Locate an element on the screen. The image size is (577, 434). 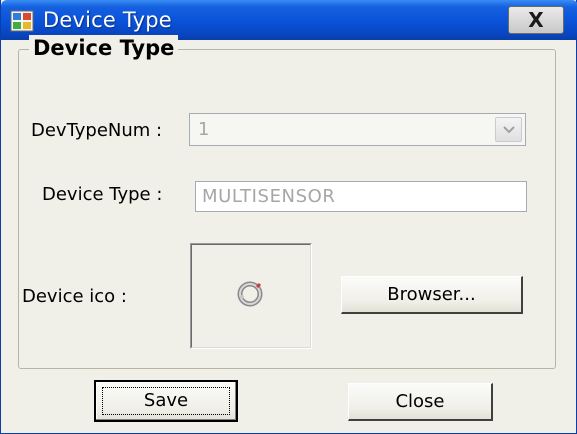
device-ico-label: Device ico : is located at coordinates (74, 296).